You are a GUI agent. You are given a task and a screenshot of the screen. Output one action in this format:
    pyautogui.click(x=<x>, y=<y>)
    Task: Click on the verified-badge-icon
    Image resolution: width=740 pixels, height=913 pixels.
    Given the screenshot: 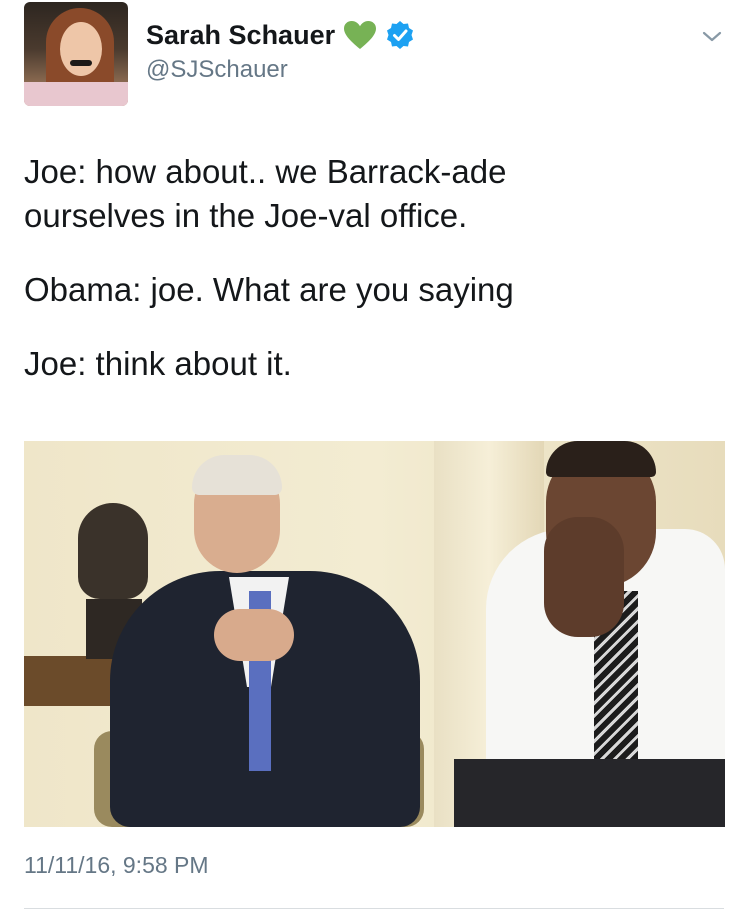 What is the action you would take?
    pyautogui.click(x=400, y=35)
    